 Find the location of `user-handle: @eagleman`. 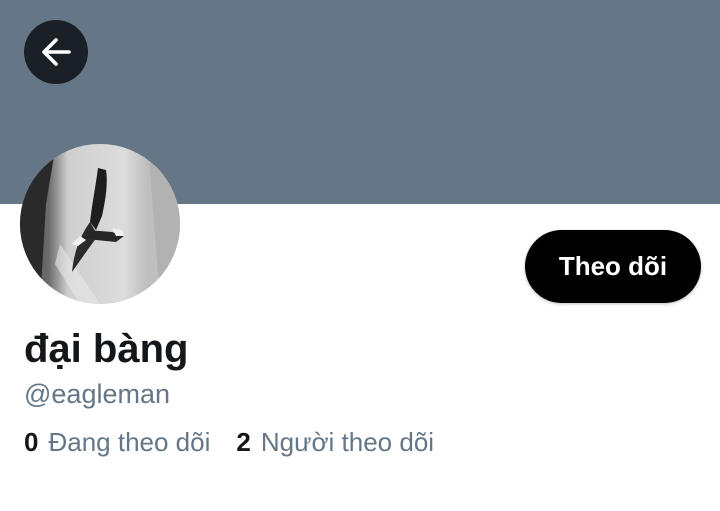

user-handle: @eagleman is located at coordinates (97, 394).